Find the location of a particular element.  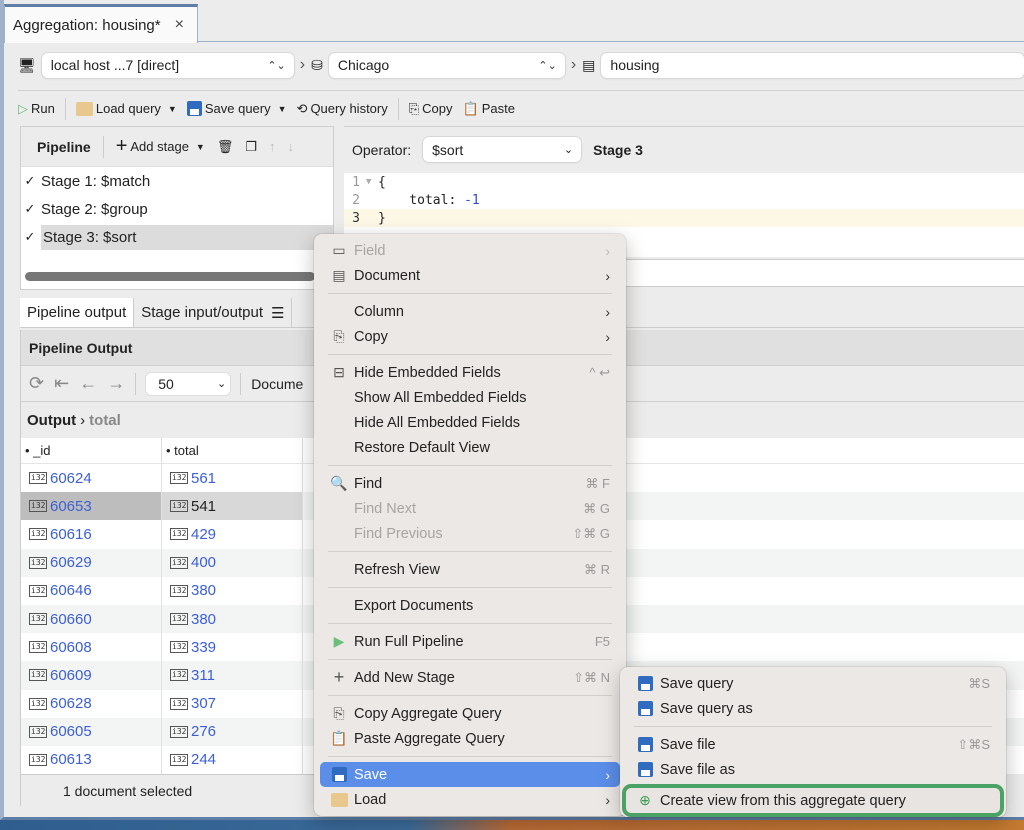

menu-item-document: ▤ Document › is located at coordinates (470, 275).